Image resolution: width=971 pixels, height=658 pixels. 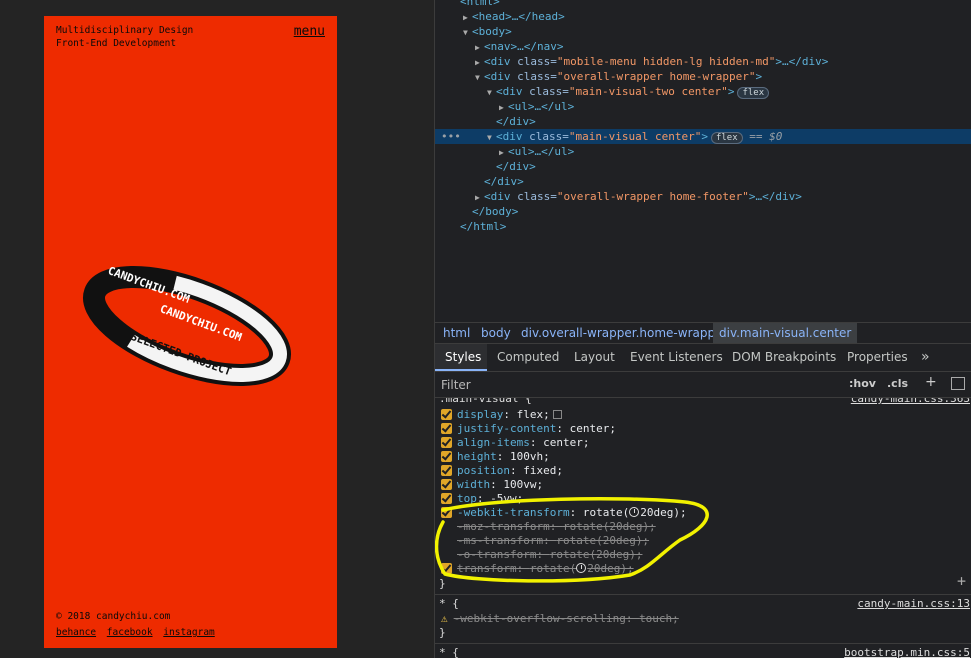 I want to click on declaration-row: align-items: center;, so click(x=515, y=443).